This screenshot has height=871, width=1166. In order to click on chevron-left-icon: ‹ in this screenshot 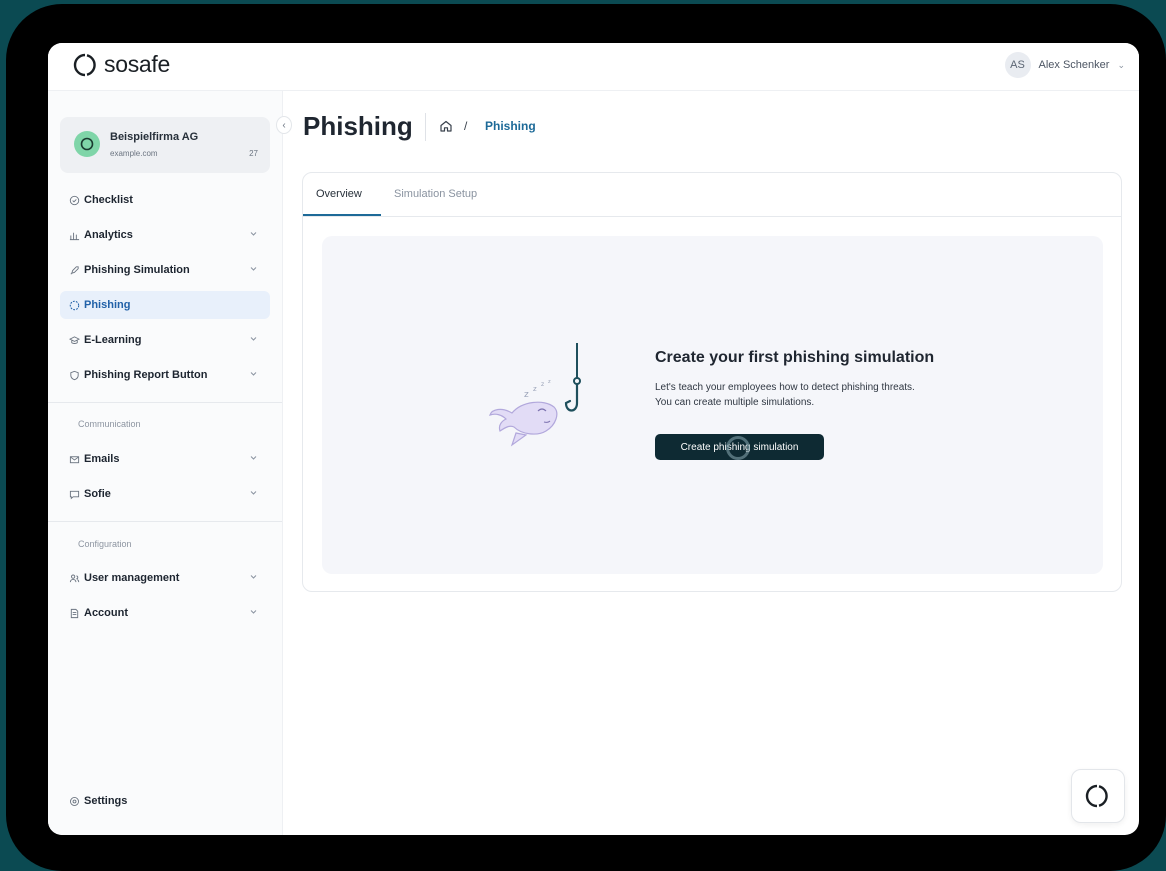, I will do `click(284, 125)`.